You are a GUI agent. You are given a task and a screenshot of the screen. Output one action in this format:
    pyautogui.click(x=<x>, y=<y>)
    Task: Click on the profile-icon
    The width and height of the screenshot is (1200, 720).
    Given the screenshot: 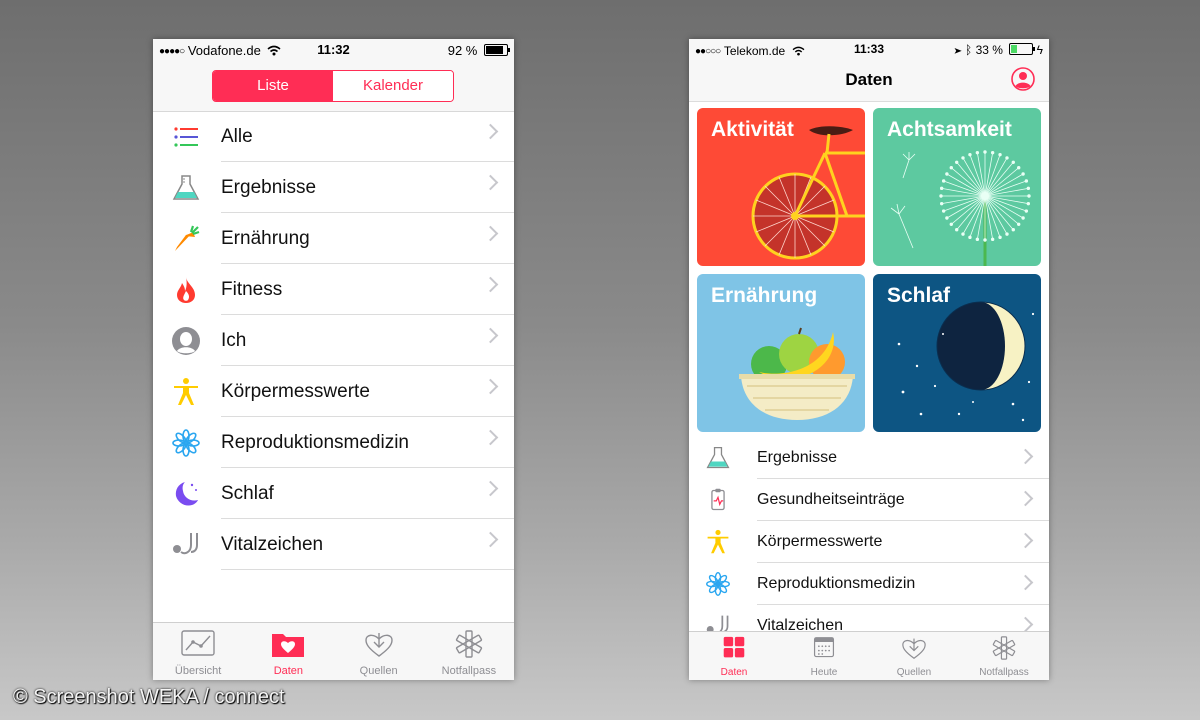 What is the action you would take?
    pyautogui.click(x=1023, y=79)
    